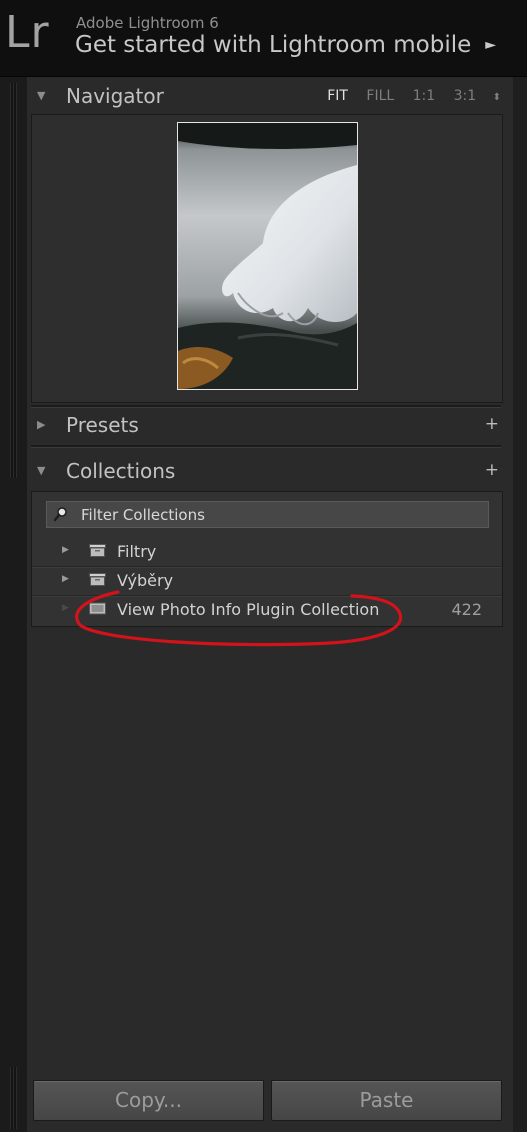 The height and width of the screenshot is (1132, 527). What do you see at coordinates (13, 280) in the screenshot?
I see `panel-grip` at bounding box center [13, 280].